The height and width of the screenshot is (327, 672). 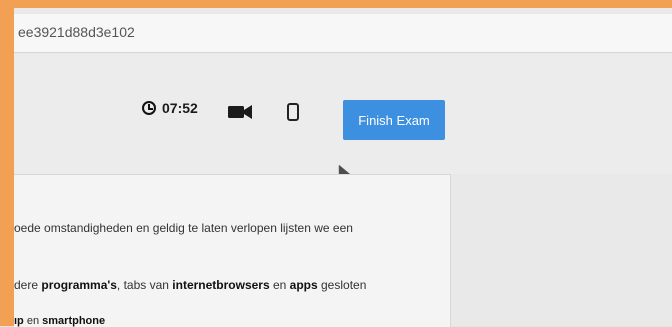 What do you see at coordinates (33, 321) in the screenshot?
I see `instruction-line-3-mid: en` at bounding box center [33, 321].